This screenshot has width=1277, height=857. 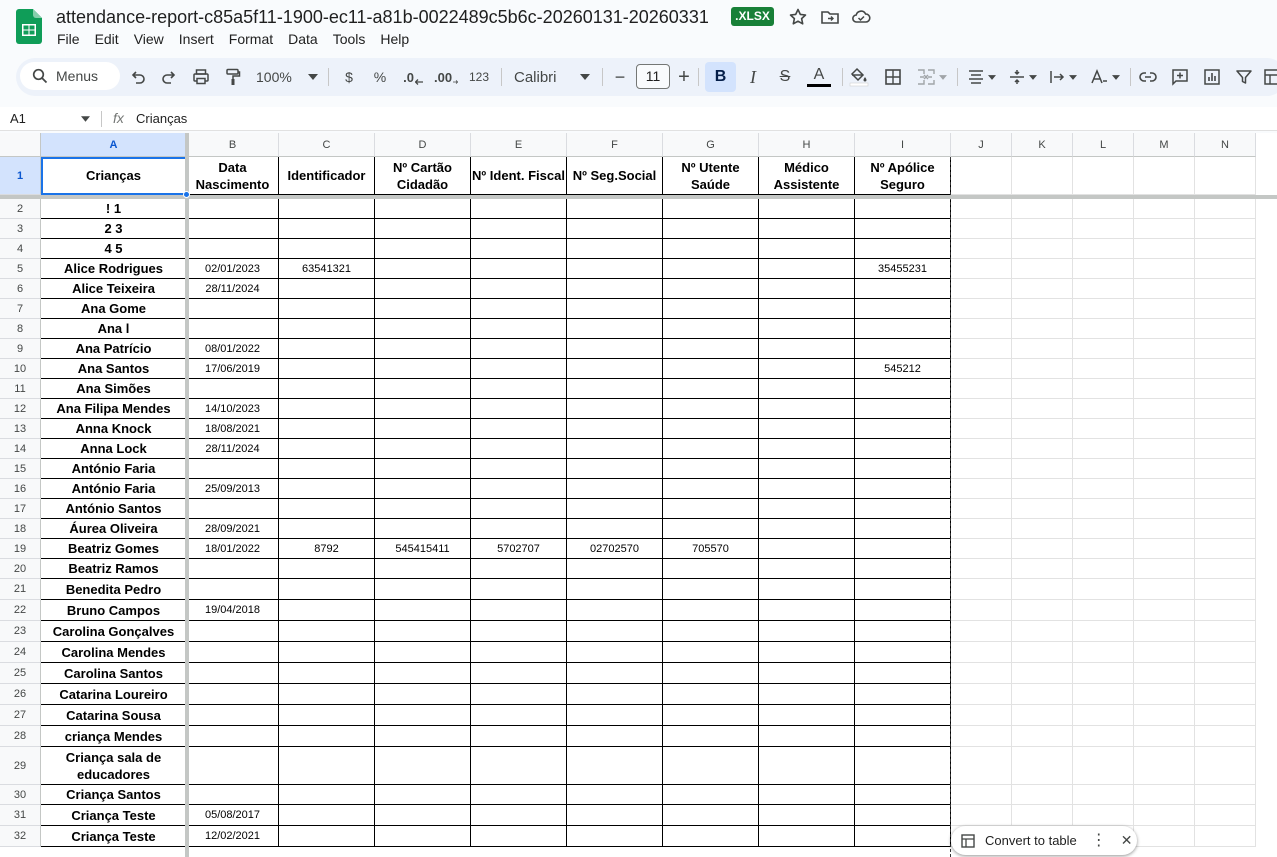 What do you see at coordinates (1023, 77) in the screenshot?
I see `vertical-align-button` at bounding box center [1023, 77].